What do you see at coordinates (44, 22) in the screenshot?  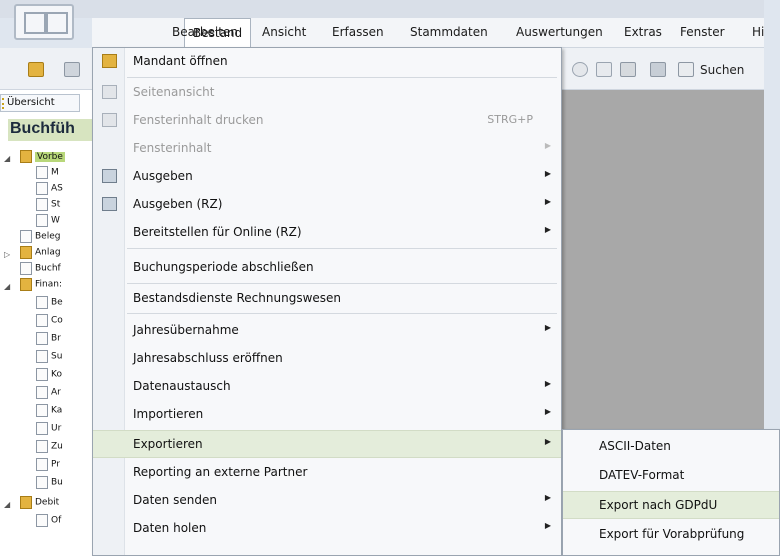 I see `app-logo-icon` at bounding box center [44, 22].